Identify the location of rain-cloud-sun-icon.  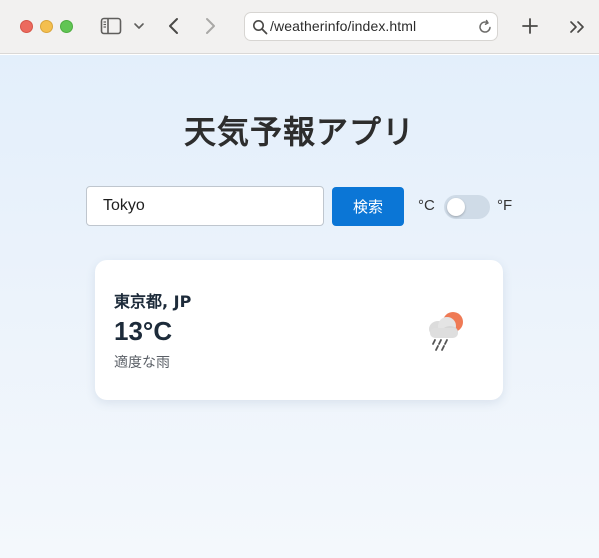
(444, 329).